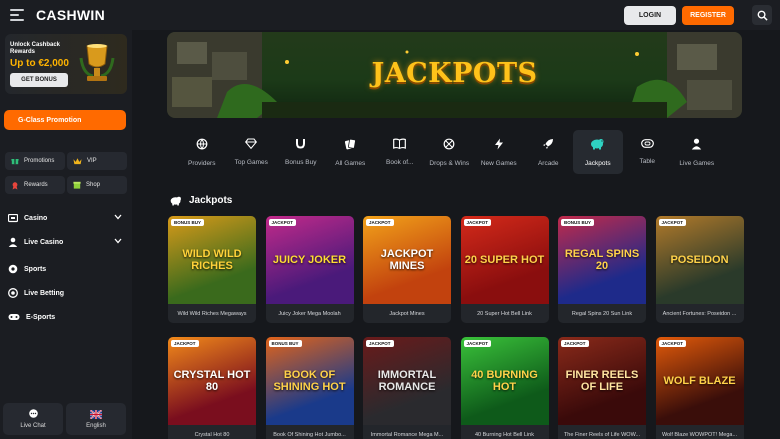 This screenshot has height=439, width=780. What do you see at coordinates (202, 152) in the screenshot?
I see `tab-providers: Providers` at bounding box center [202, 152].